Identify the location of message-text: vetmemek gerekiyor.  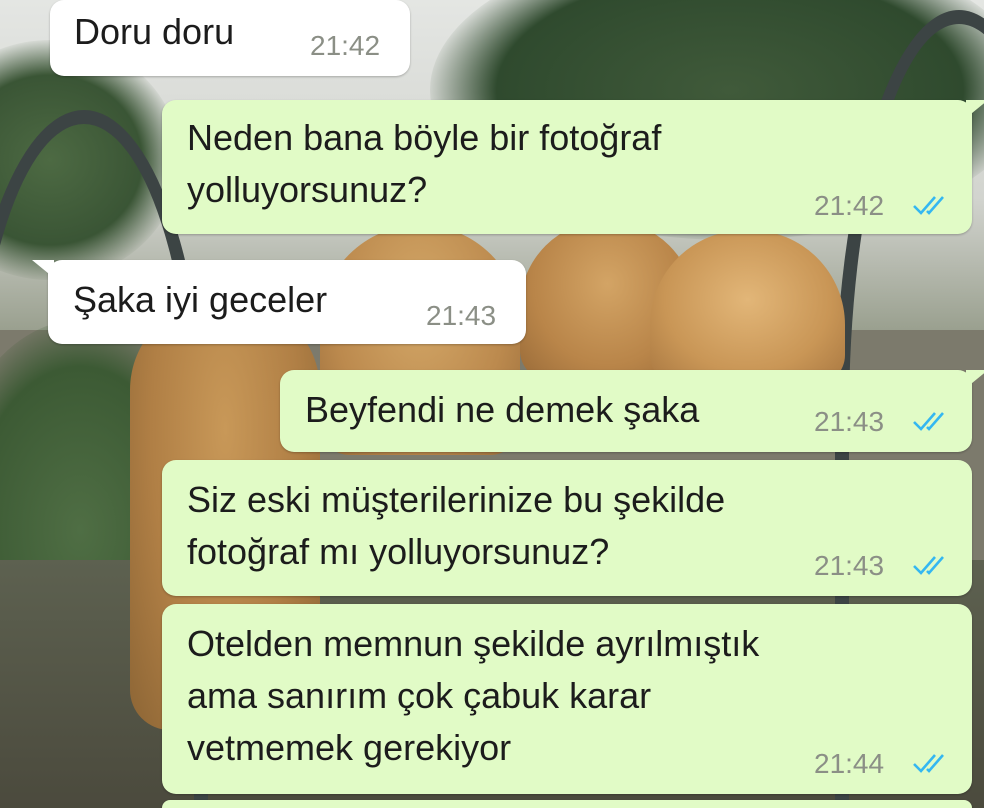
(349, 747).